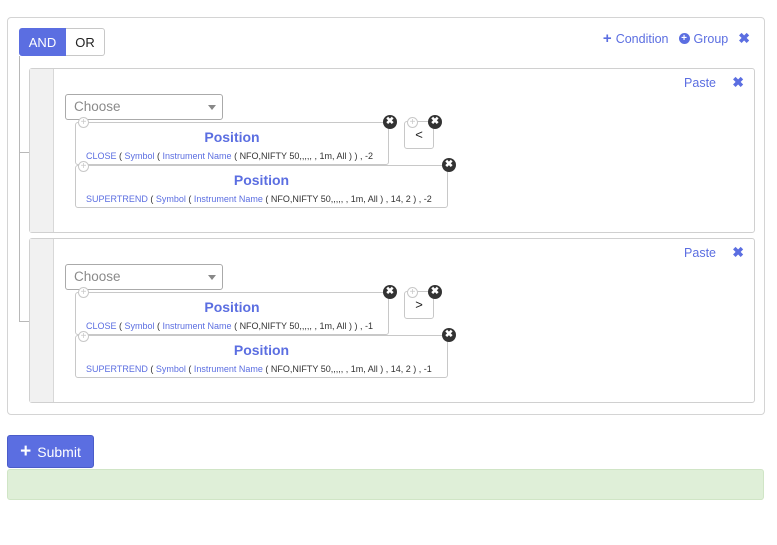  What do you see at coordinates (642, 38) in the screenshot?
I see `add-condition-label: Condition` at bounding box center [642, 38].